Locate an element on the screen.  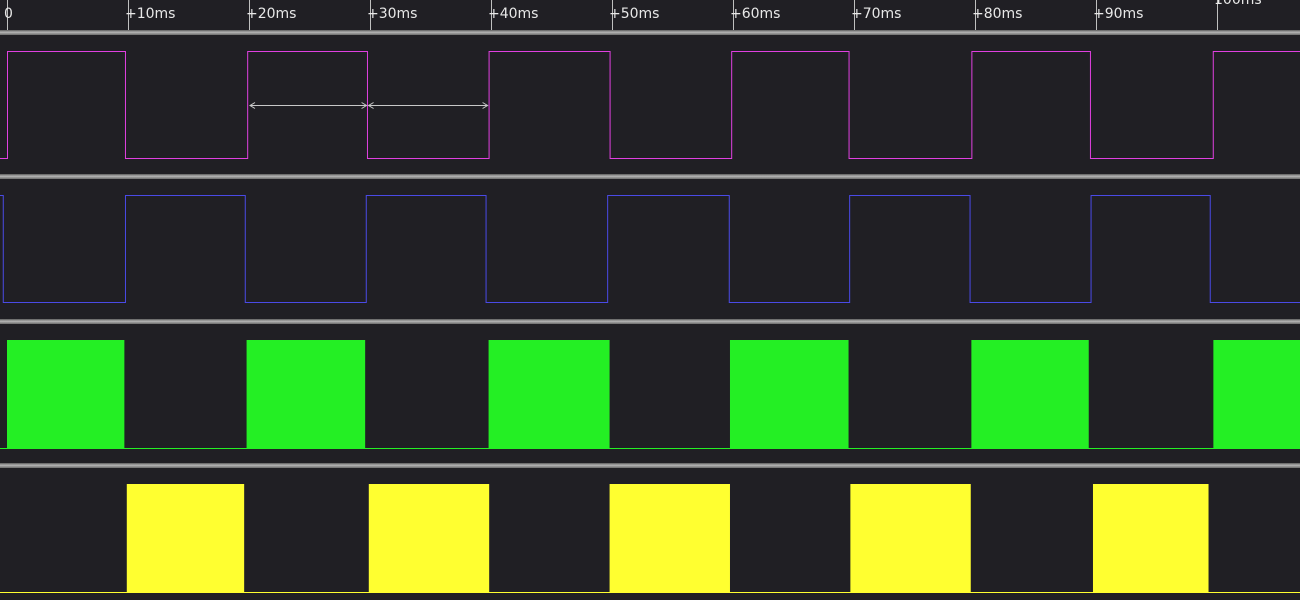
ruler-tick-label: +50ms is located at coordinates (634, 14).